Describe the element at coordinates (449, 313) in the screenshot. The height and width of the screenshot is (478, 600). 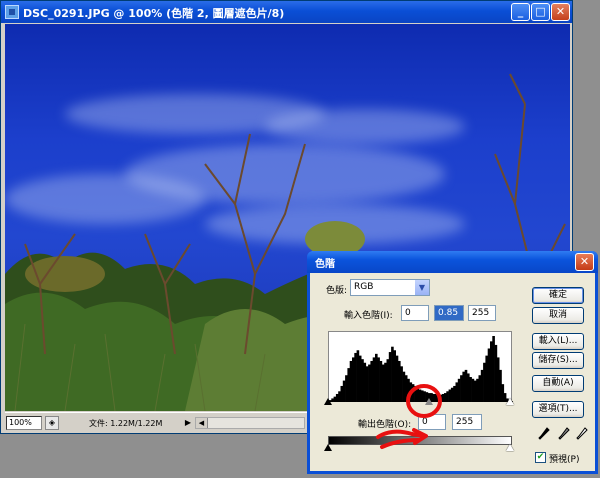
I see `input-gamma-field: 0.85` at that location.